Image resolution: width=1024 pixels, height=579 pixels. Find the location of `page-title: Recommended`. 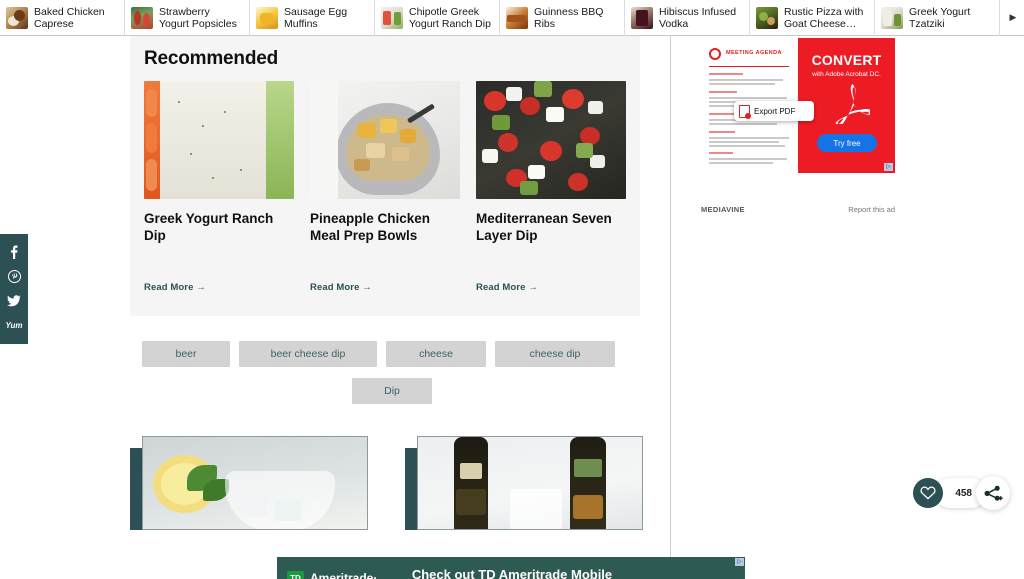

page-title: Recommended is located at coordinates (211, 58).